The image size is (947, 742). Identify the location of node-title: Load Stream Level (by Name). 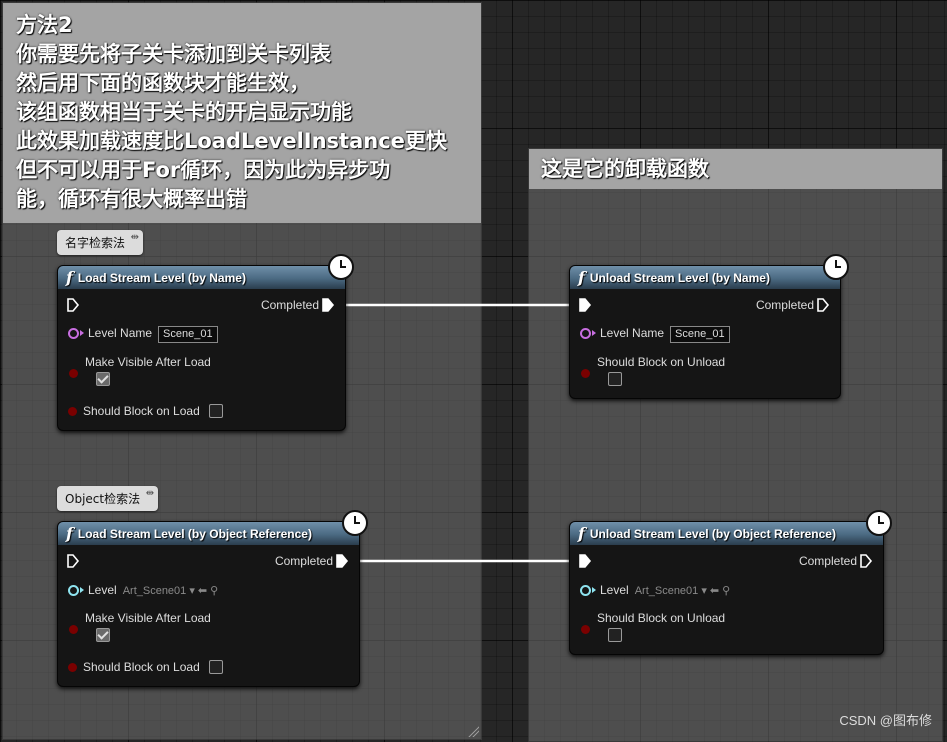
(161, 278).